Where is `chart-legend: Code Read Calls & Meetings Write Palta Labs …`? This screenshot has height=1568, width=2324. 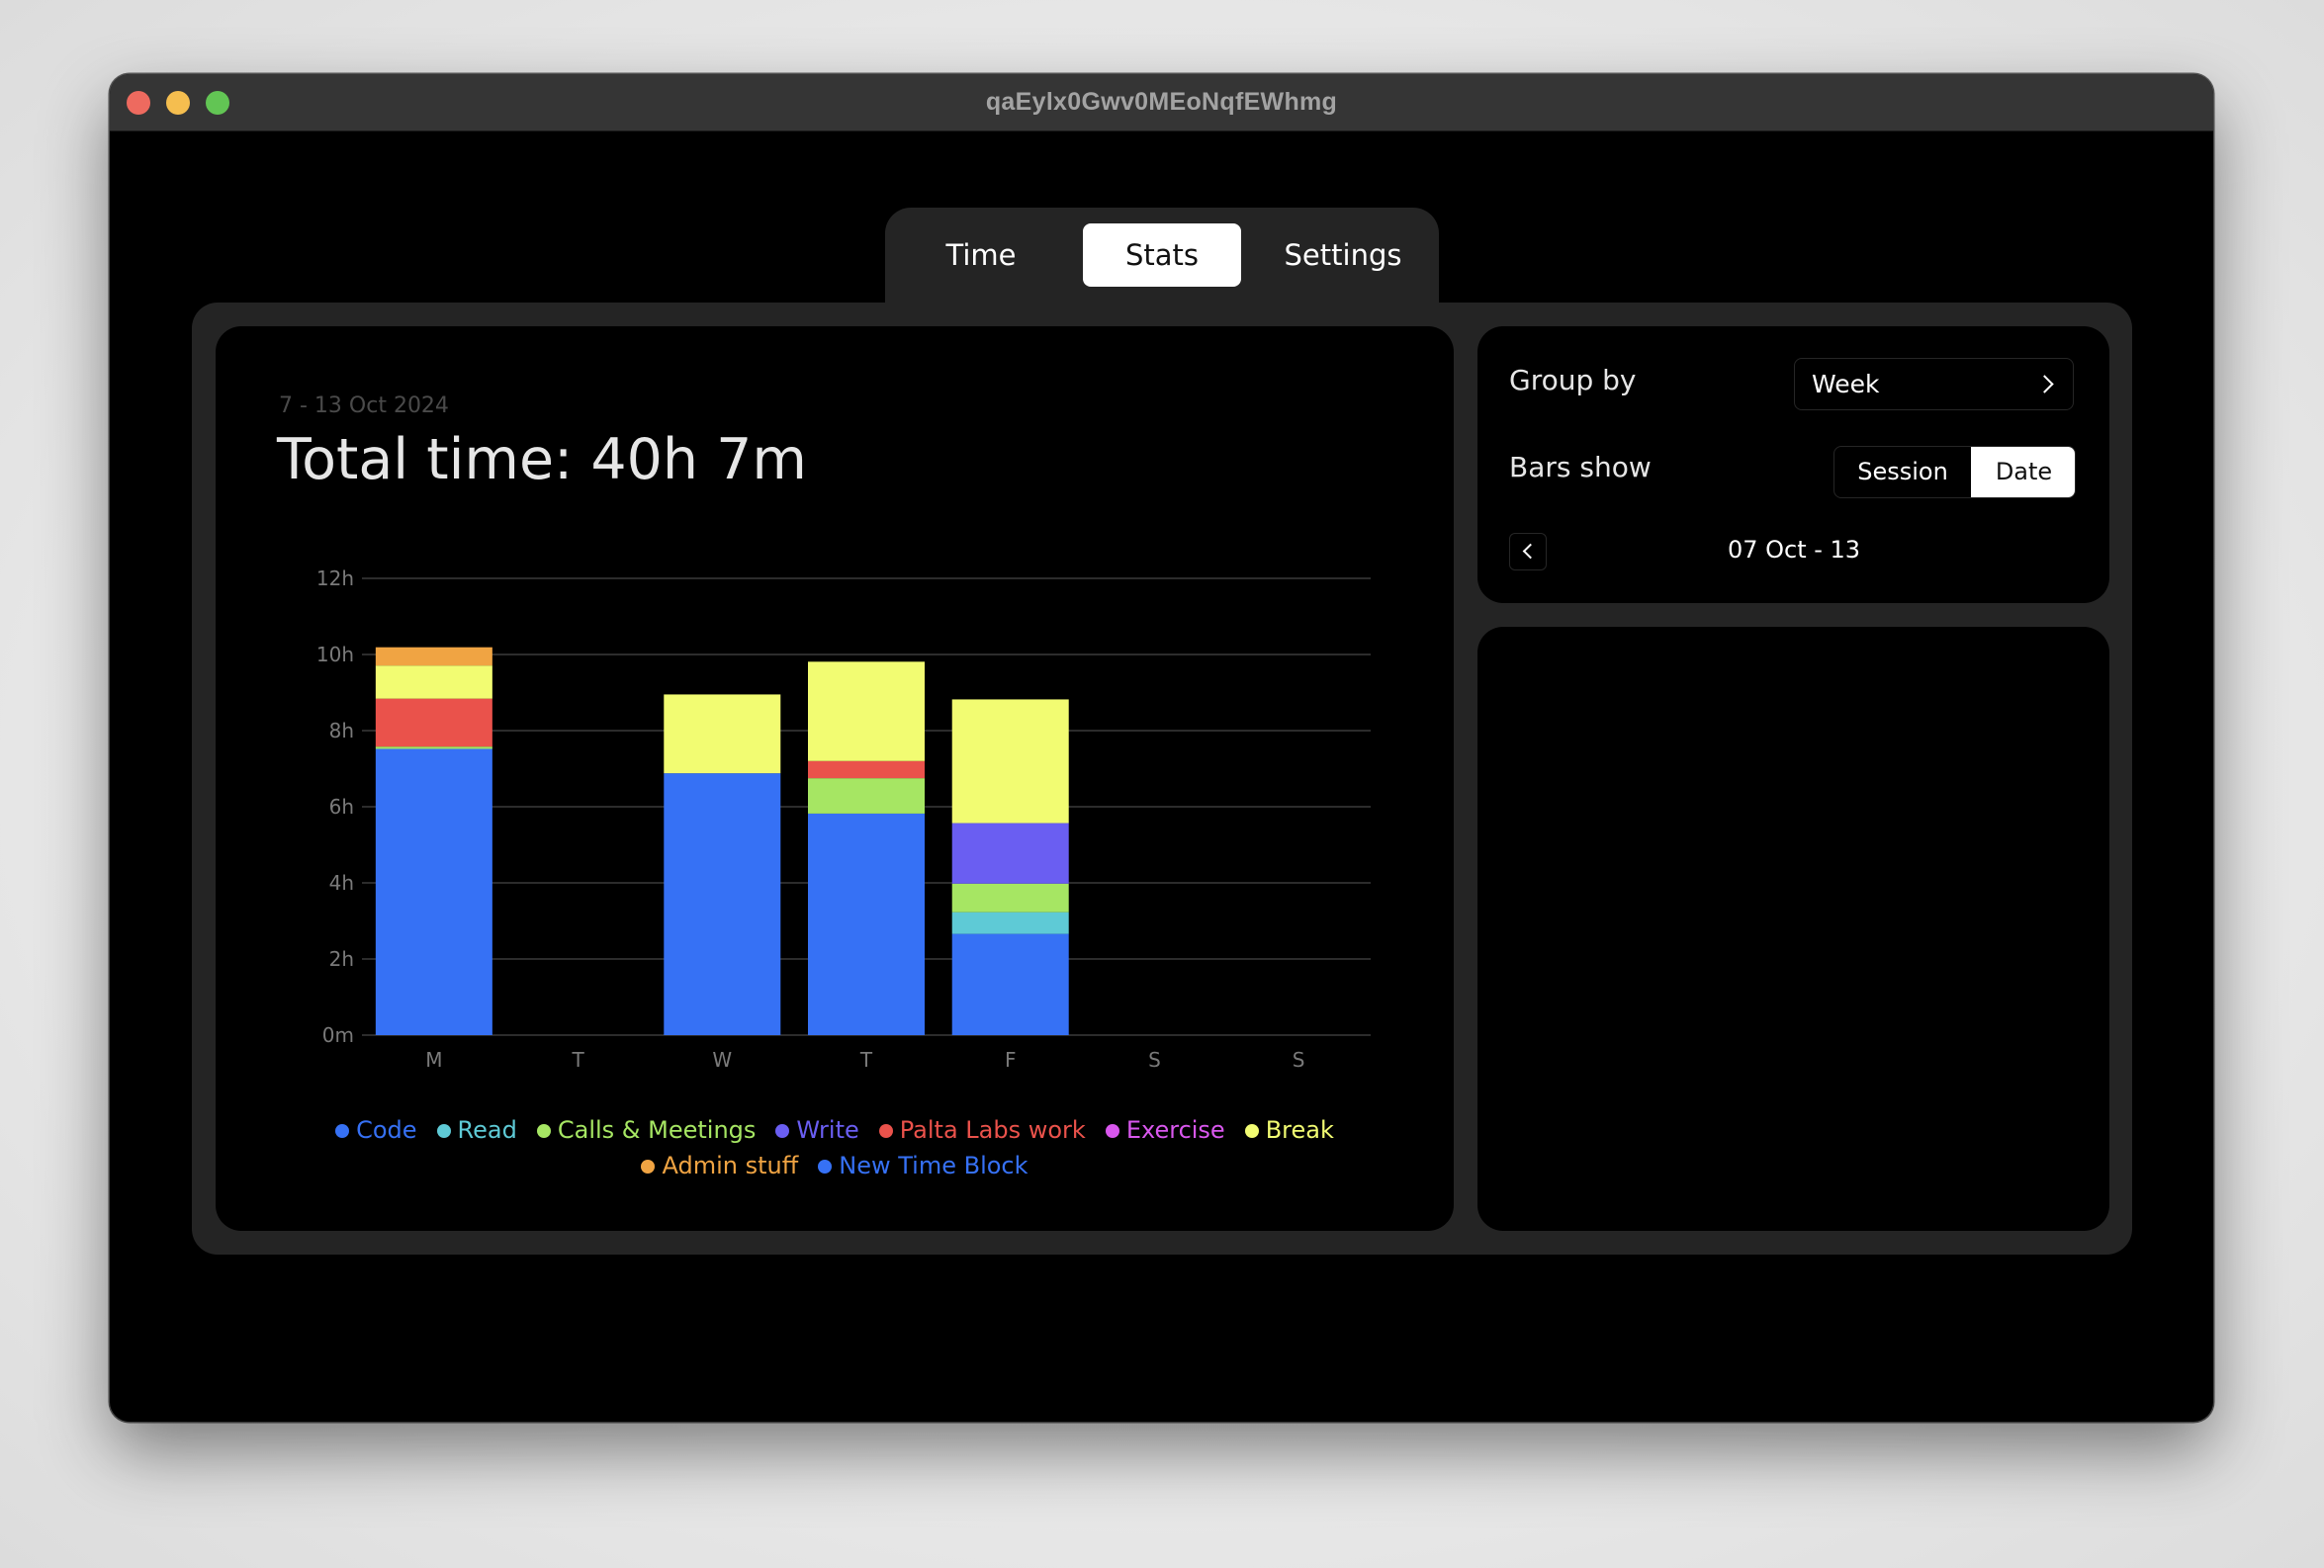
chart-legend: Code Read Calls & Meetings Write Palta Labs … is located at coordinates (835, 1147).